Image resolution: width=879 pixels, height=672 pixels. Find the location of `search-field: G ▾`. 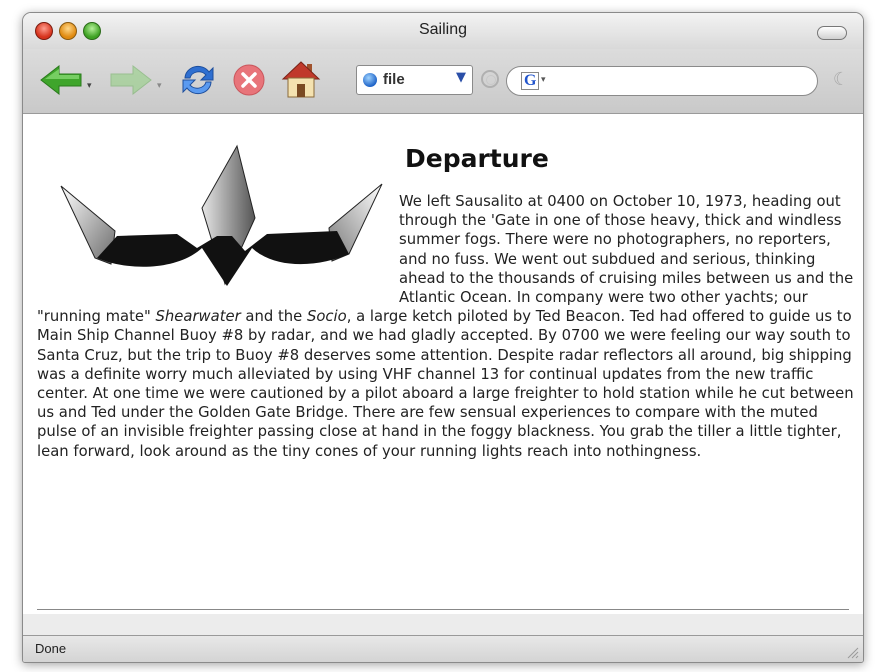

search-field: G ▾ is located at coordinates (662, 81).